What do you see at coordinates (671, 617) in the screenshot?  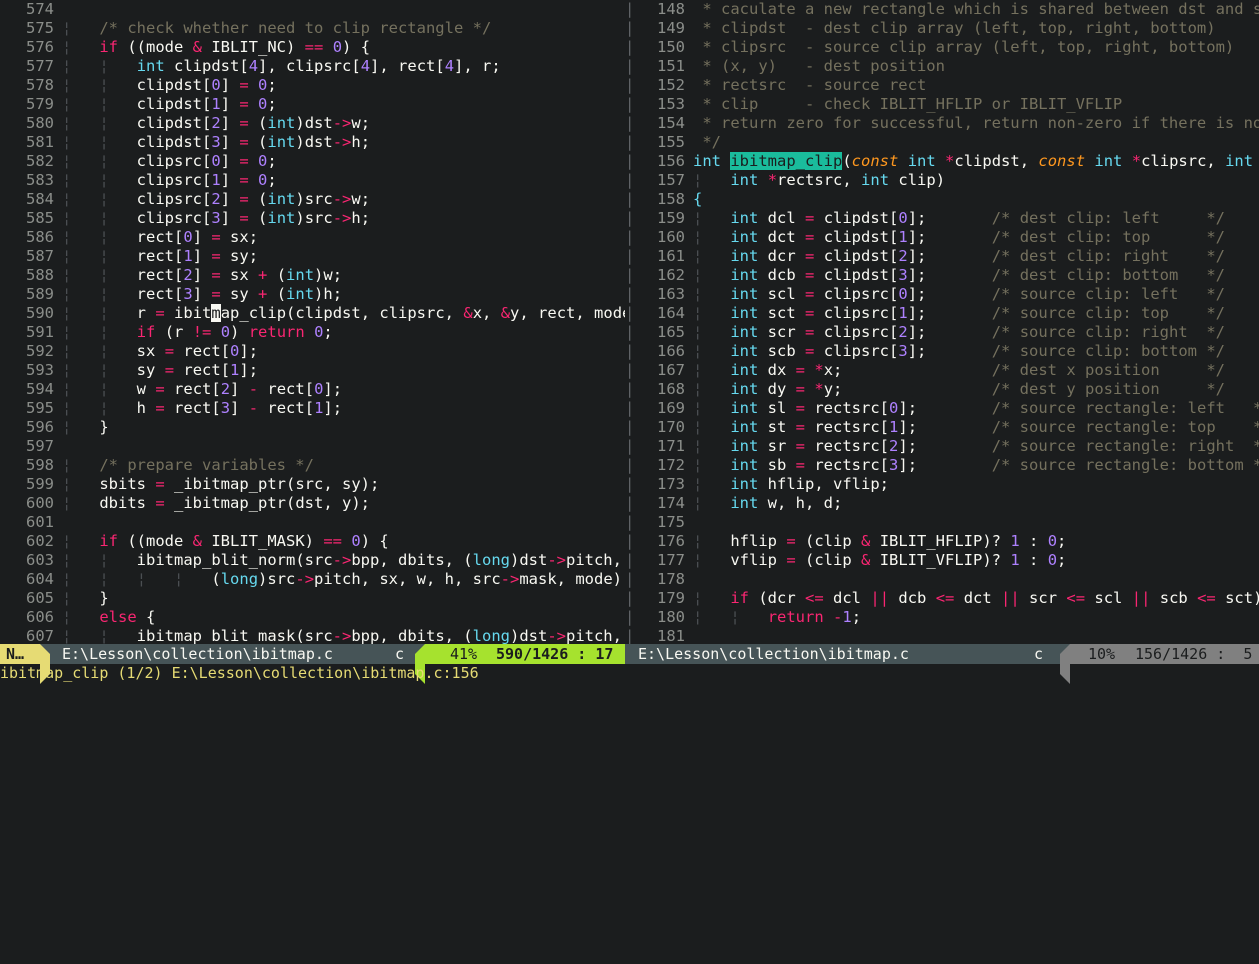 I see `line-number: 180` at bounding box center [671, 617].